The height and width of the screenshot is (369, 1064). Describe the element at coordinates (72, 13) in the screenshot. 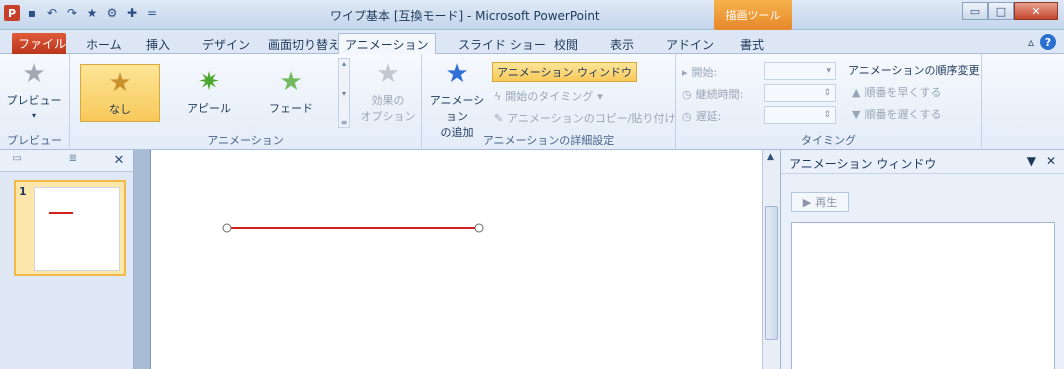

I see `redo-icon: ↷` at that location.